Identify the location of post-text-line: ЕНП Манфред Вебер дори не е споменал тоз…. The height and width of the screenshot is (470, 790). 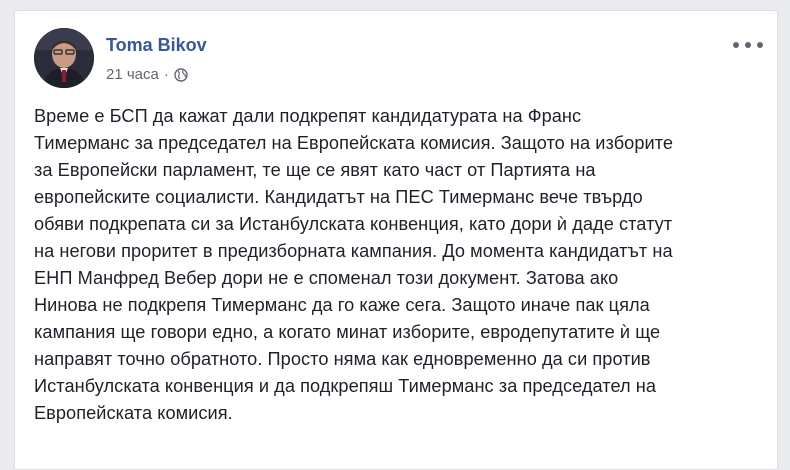
(326, 278).